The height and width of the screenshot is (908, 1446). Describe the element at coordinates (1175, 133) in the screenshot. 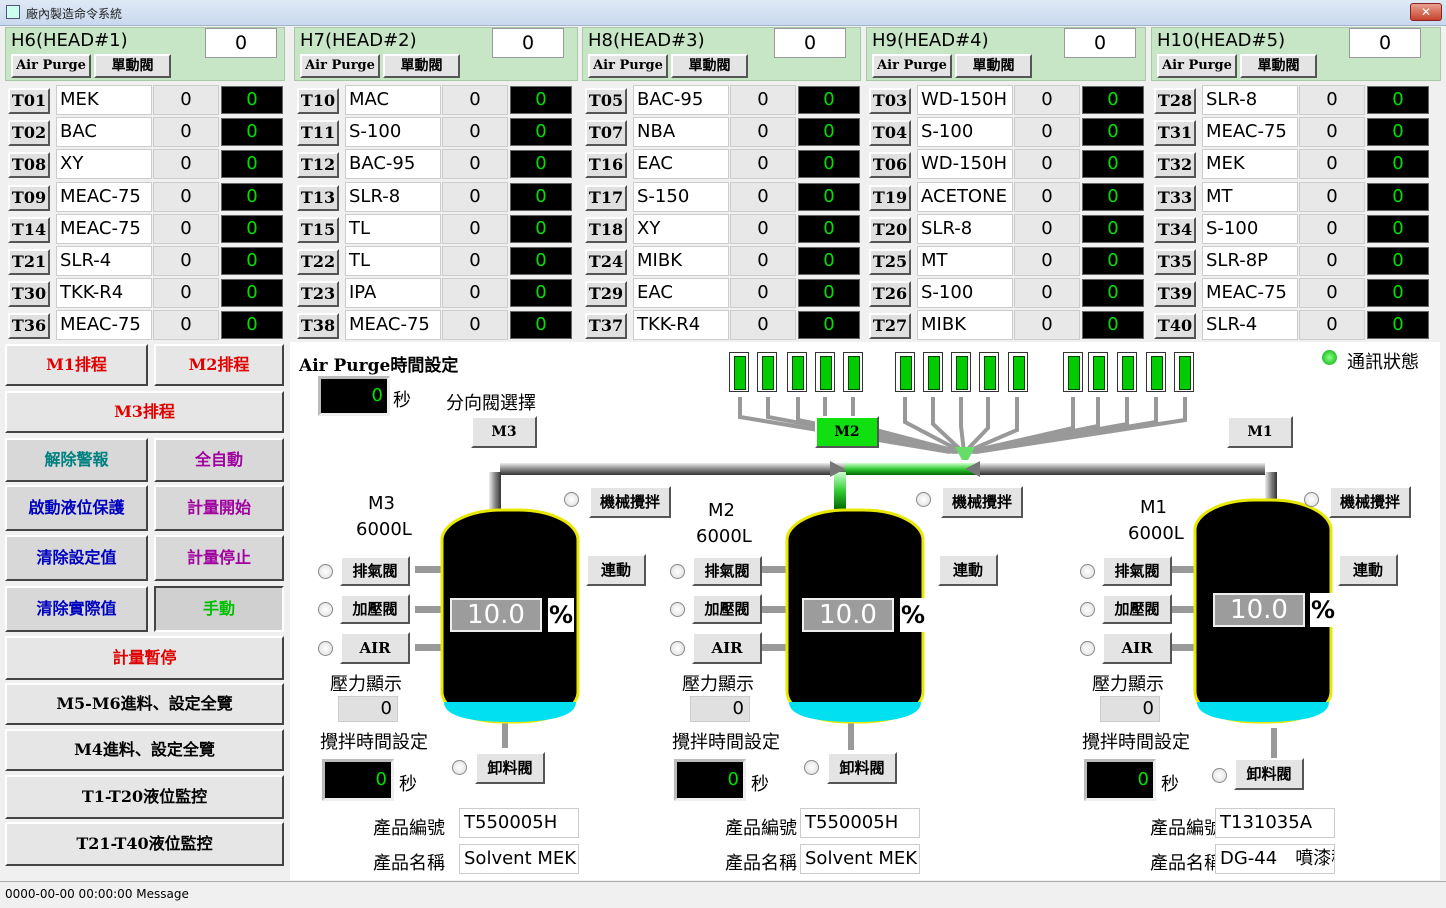

I see `tank-tag-button: T31` at that location.